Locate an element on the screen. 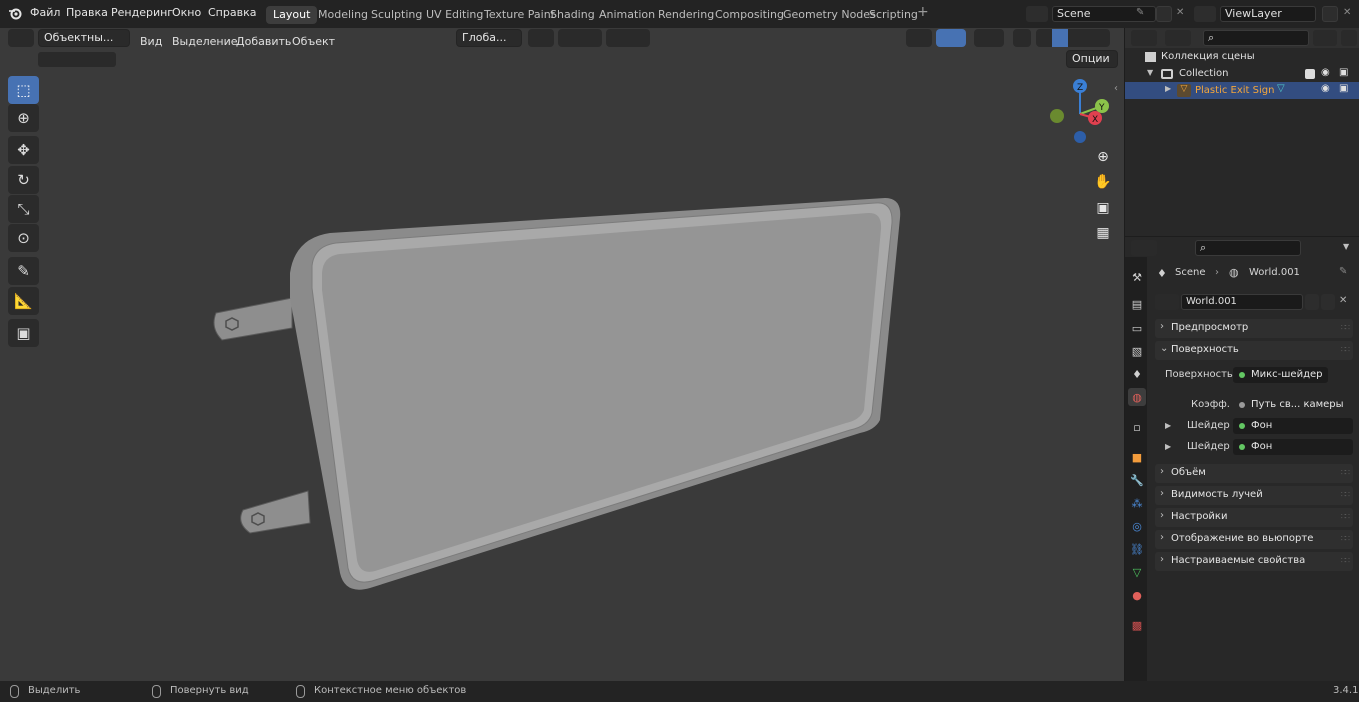 The height and width of the screenshot is (702, 1359). outliner-row-collection: ▼ Collection ◉ ▣ is located at coordinates (1242, 74).